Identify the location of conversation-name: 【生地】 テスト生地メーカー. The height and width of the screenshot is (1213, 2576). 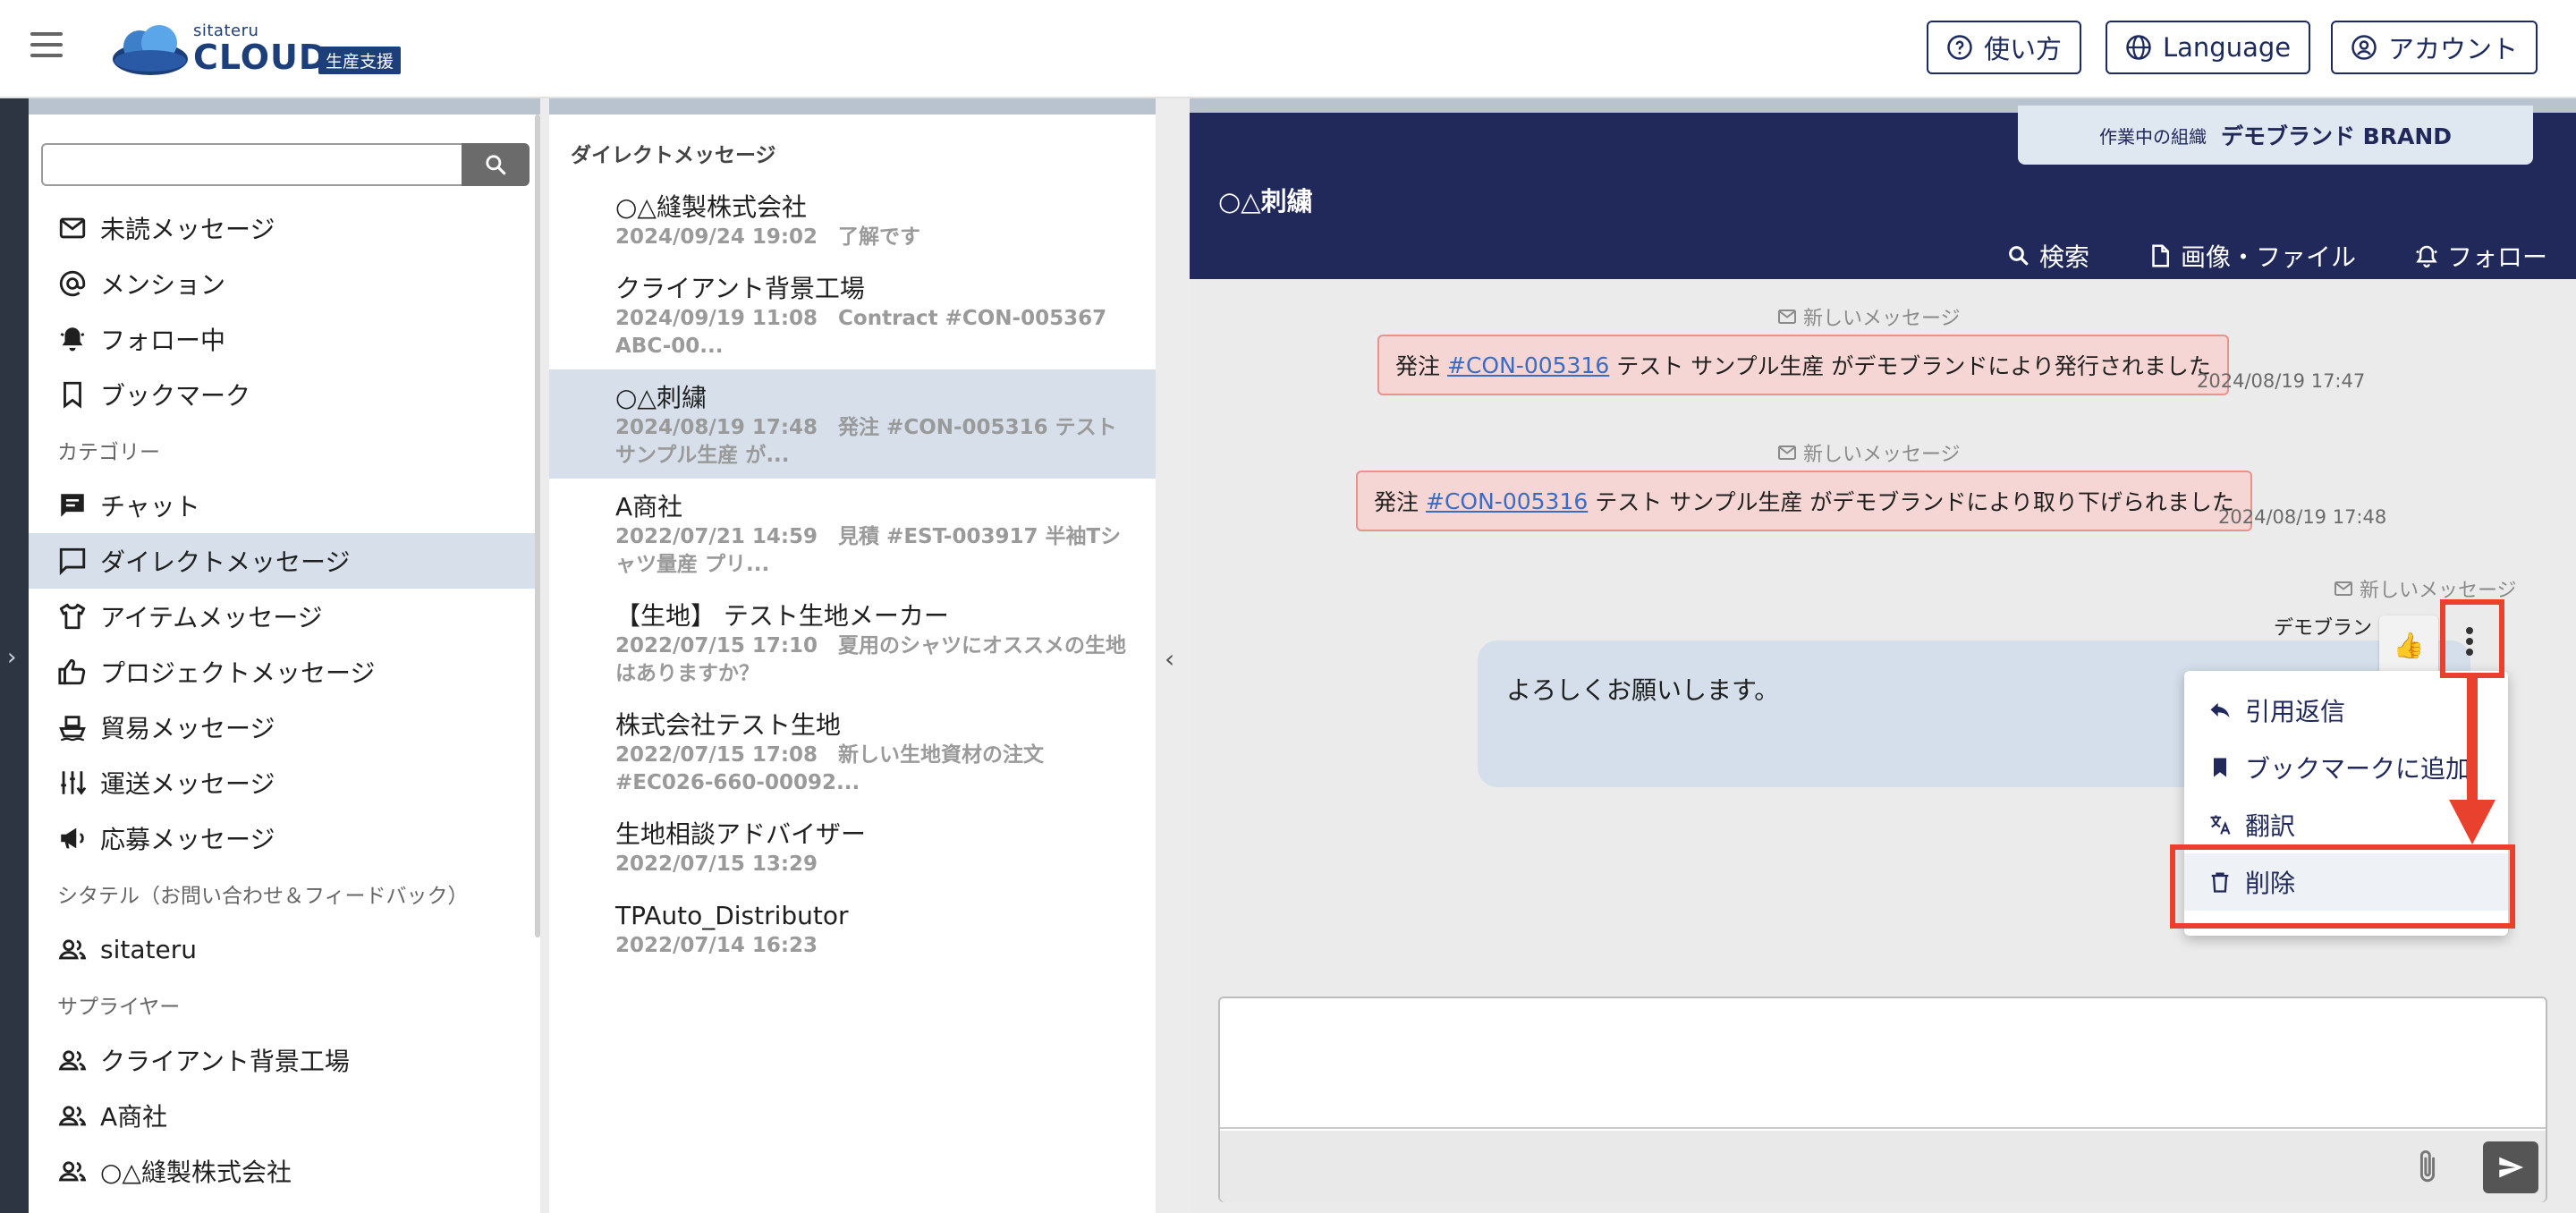
(782, 616).